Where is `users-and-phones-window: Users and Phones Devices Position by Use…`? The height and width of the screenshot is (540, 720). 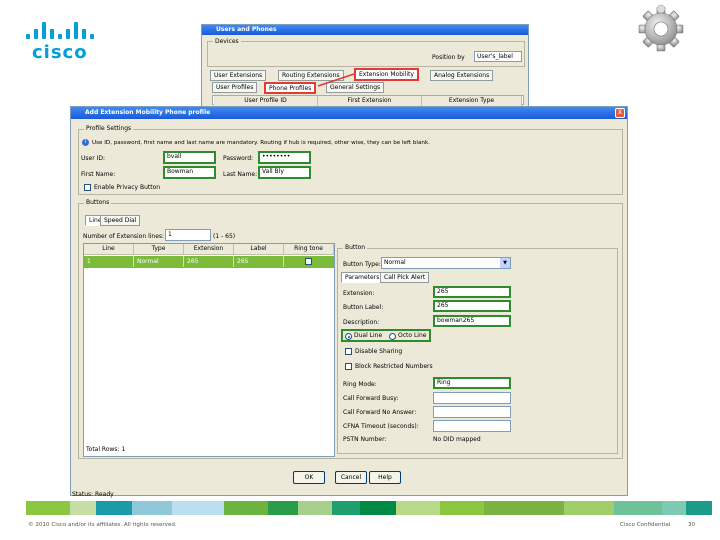
users-and-phones-window: Users and Phones Devices Position by Use… is located at coordinates (365, 69).